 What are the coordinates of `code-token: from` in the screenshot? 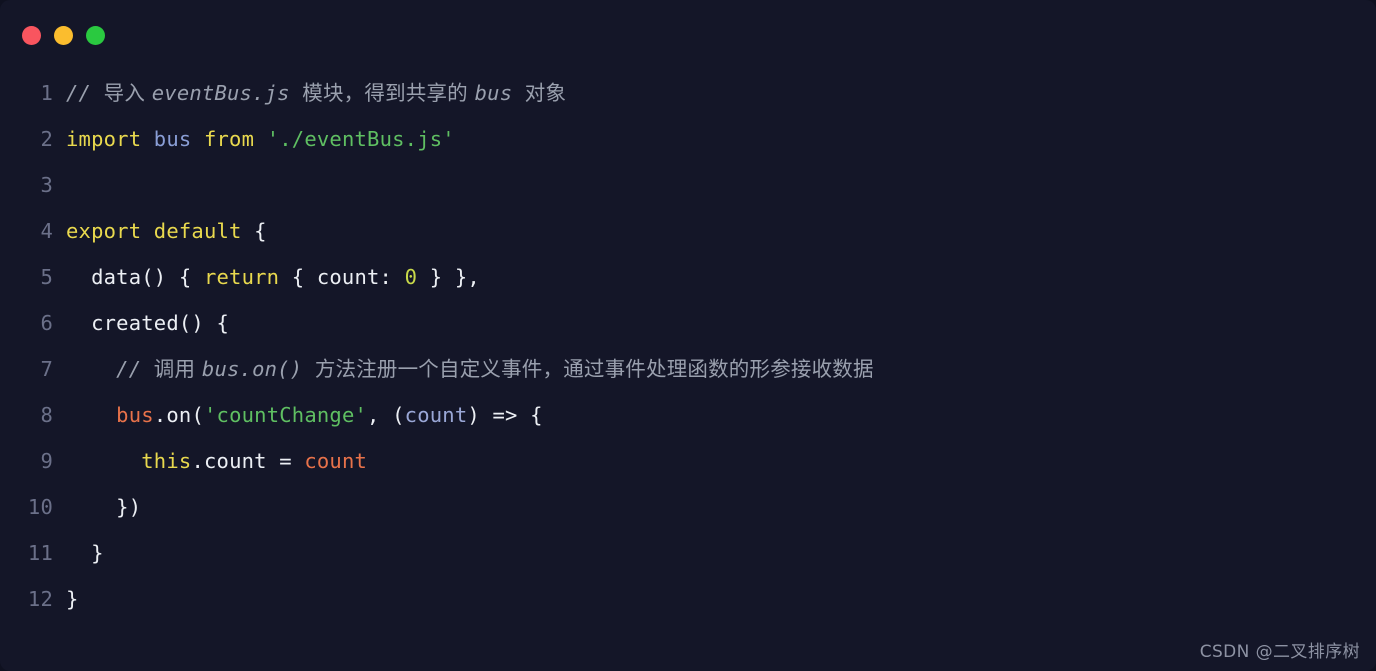 It's located at (235, 139).